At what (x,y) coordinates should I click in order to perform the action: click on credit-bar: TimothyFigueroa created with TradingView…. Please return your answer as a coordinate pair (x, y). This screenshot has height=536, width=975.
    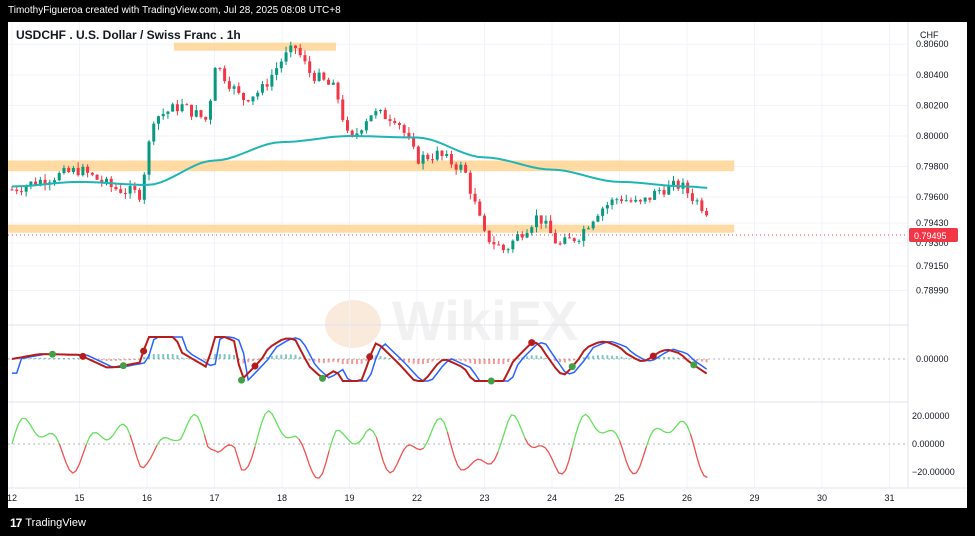
    Looking at the image, I should click on (487, 11).